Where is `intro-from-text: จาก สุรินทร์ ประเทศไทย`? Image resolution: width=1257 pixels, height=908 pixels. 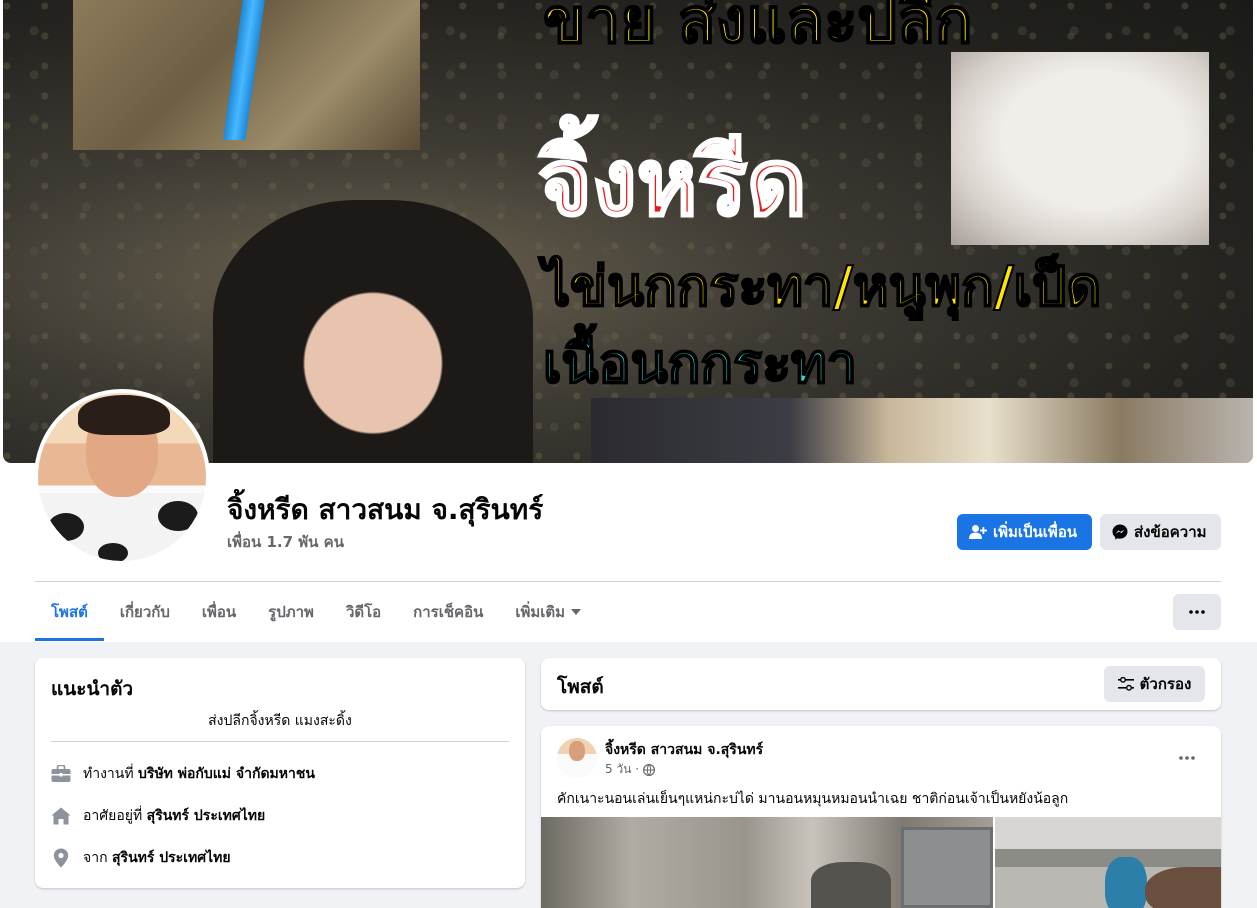 intro-from-text: จาก สุรินทร์ ประเทศไทย is located at coordinates (157, 858).